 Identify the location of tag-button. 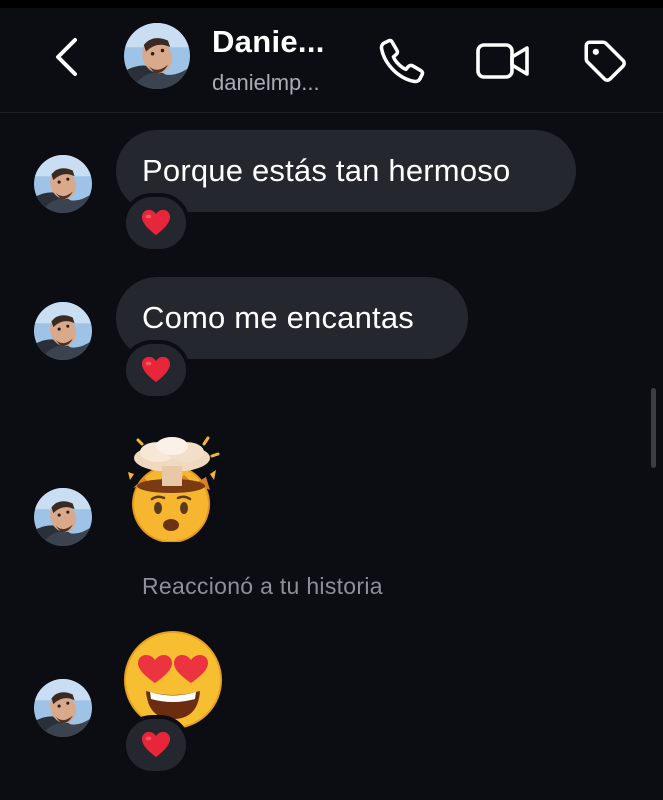
(605, 61).